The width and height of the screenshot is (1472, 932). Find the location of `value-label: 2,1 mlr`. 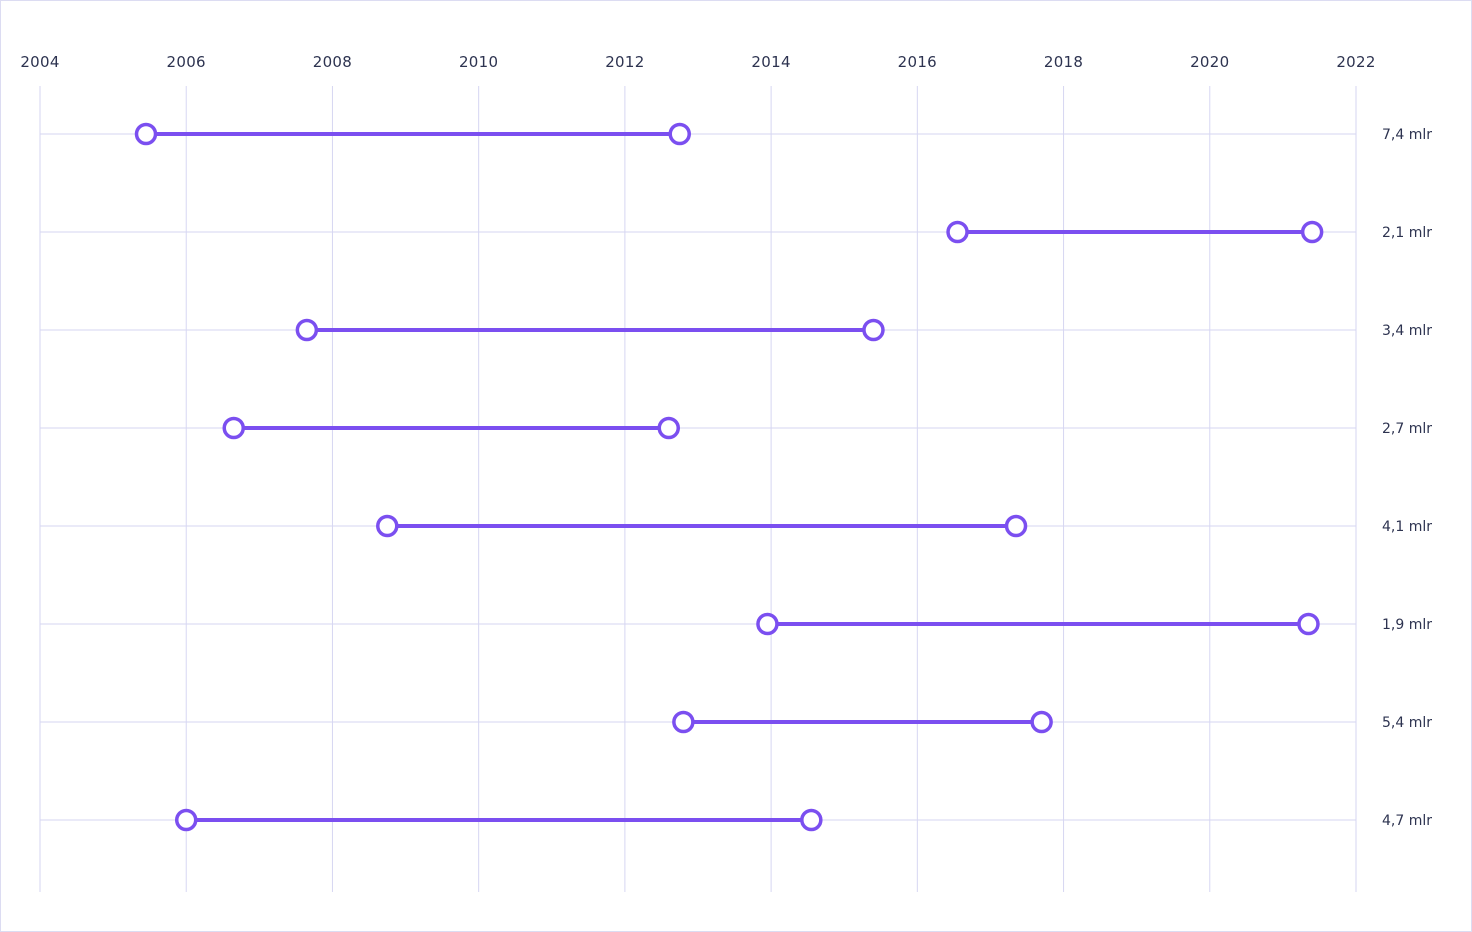

value-label: 2,1 mlr is located at coordinates (1407, 233).